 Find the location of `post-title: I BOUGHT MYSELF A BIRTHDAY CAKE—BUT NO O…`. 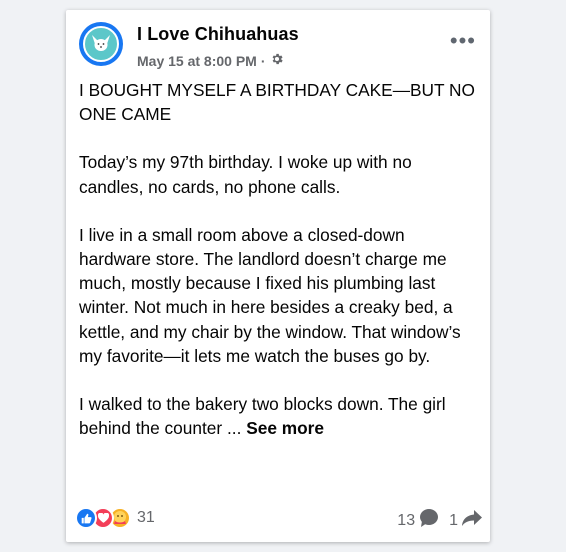

post-title: I BOUGHT MYSELF A BIRTHDAY CAKE—BUT NO O… is located at coordinates (277, 102).